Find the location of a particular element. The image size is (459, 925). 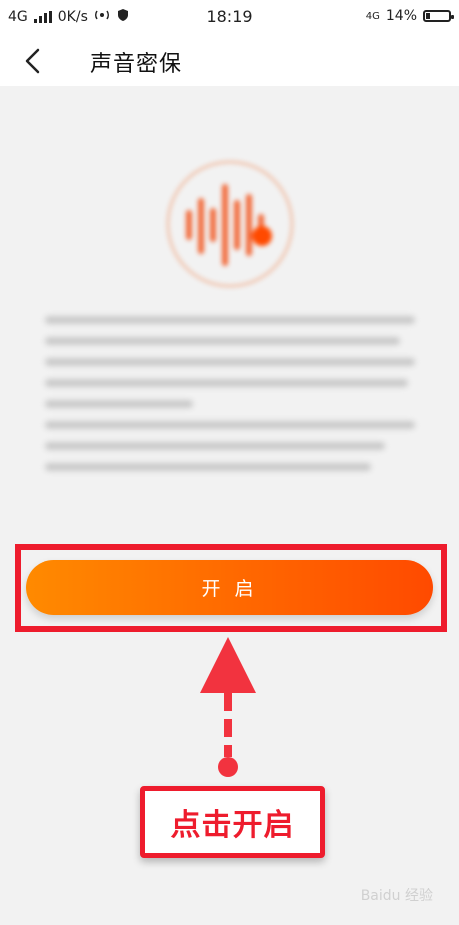

page-title: 声音密保 is located at coordinates (136, 64).